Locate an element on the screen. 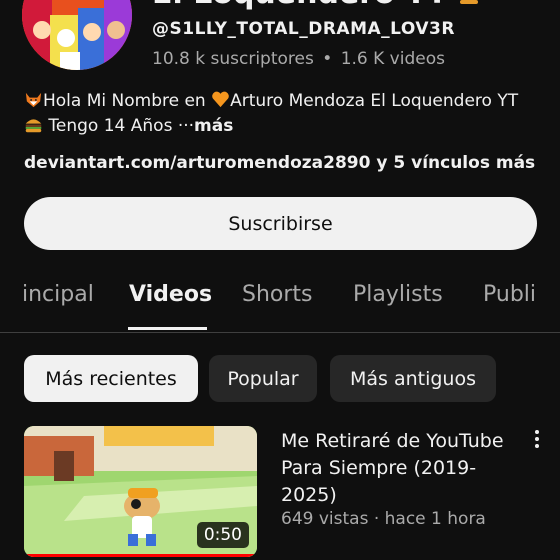  video-duration: 0:50 is located at coordinates (222, 535).